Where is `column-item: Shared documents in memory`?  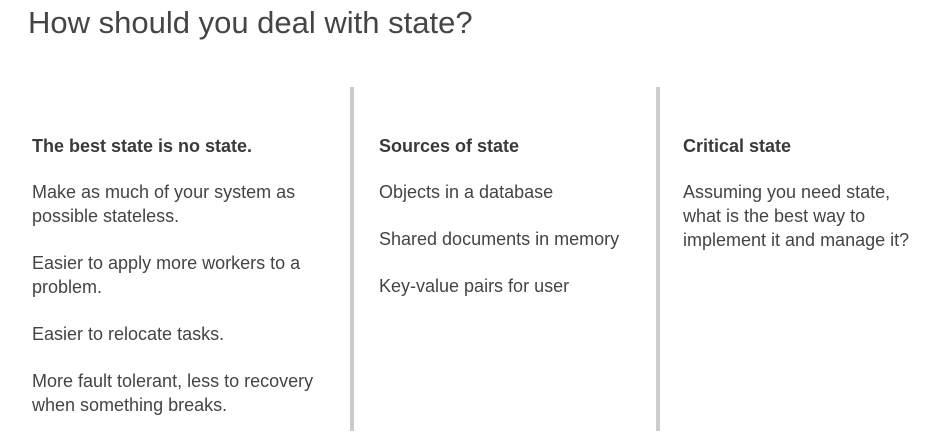
column-item: Shared documents in memory is located at coordinates (499, 239).